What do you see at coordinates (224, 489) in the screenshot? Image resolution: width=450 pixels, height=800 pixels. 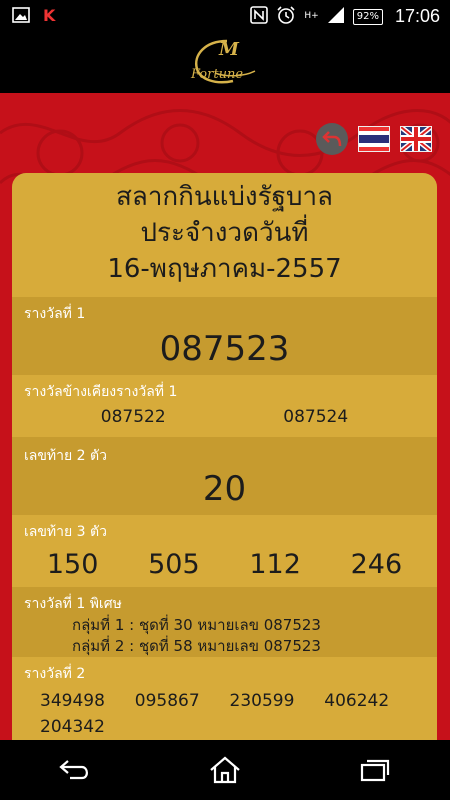 I see `last-two-digits-number: 20` at bounding box center [224, 489].